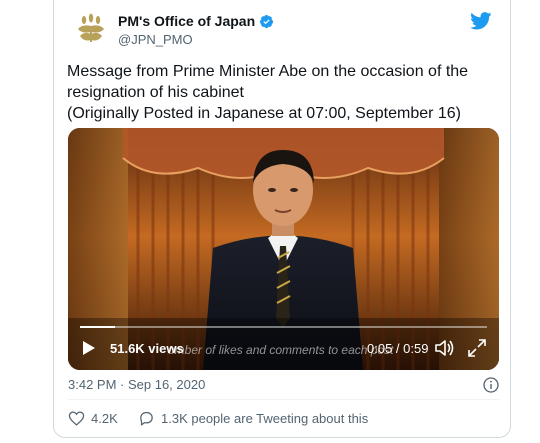 This screenshot has height=443, width=540. I want to click on display-name: PM's Office of Japan, so click(196, 21).